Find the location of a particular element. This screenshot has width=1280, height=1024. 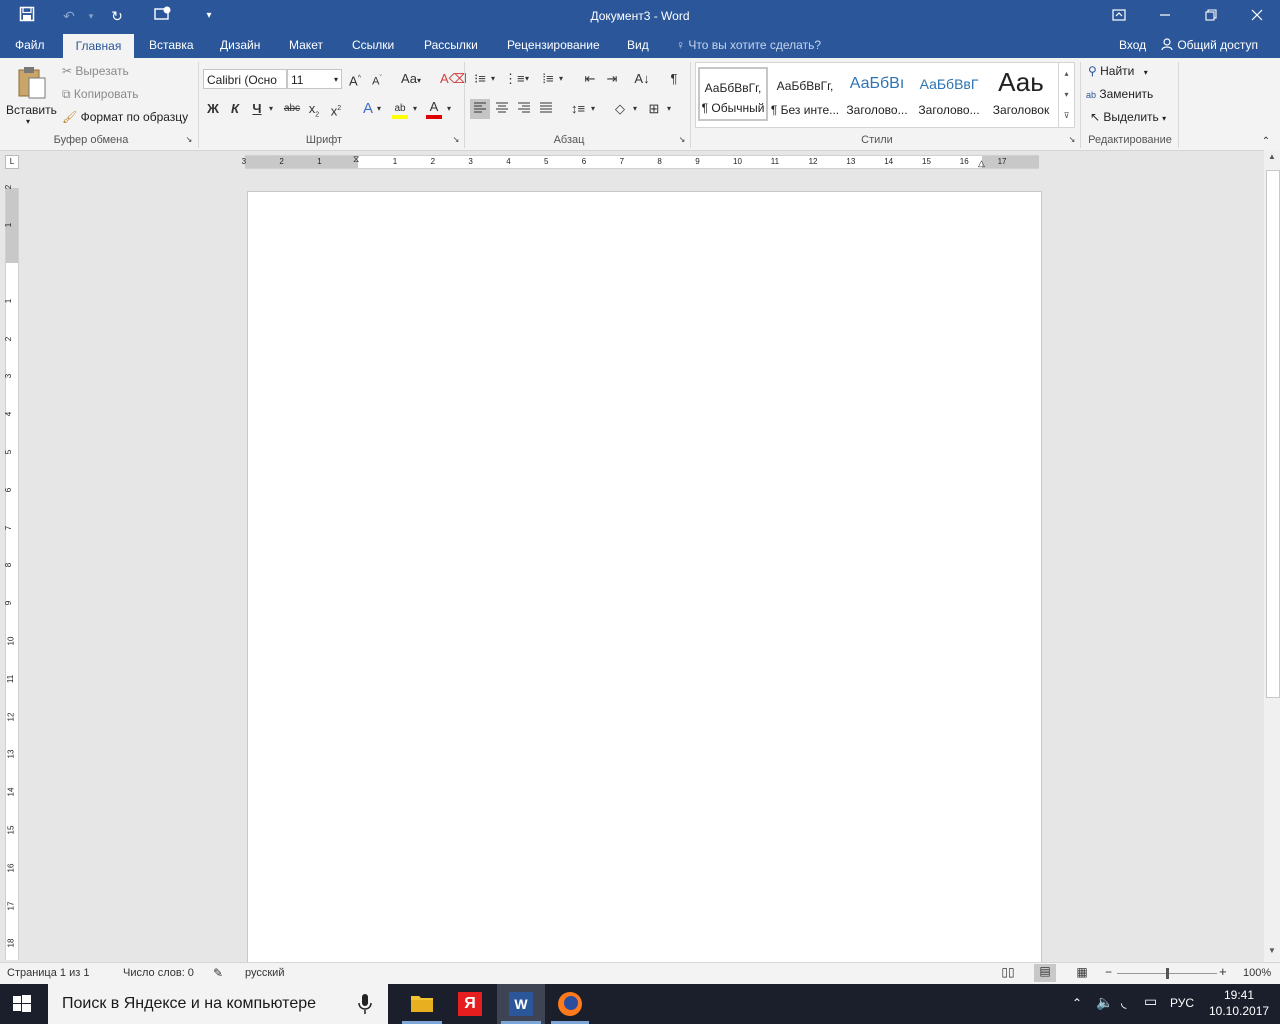

ribbon-display-icon is located at coordinates (1119, 16).